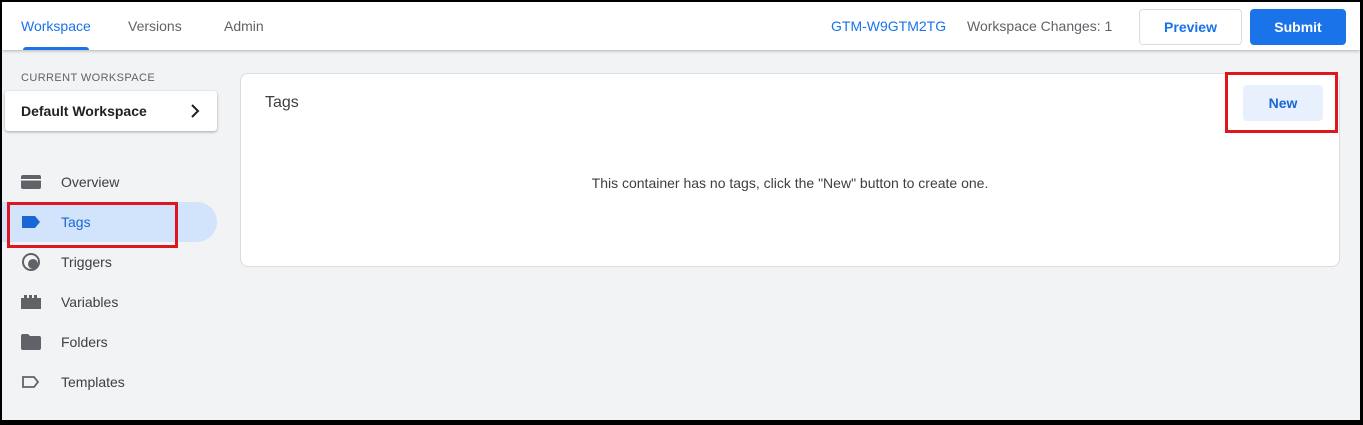  I want to click on sidebar-item-templates: Templates, so click(109, 382).